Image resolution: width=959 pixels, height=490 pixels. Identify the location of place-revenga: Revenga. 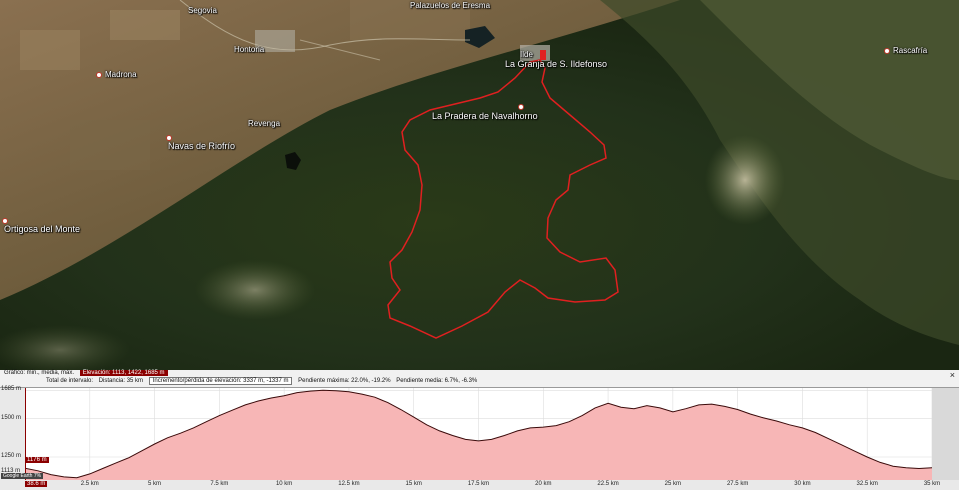
(264, 123).